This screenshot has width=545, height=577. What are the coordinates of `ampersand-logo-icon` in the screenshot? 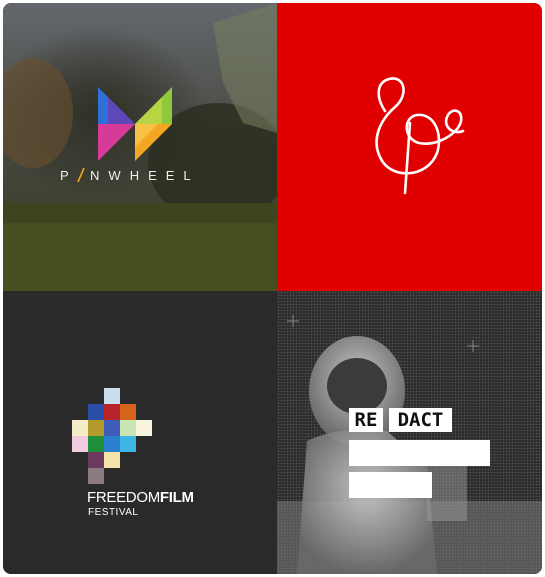 It's located at (420, 136).